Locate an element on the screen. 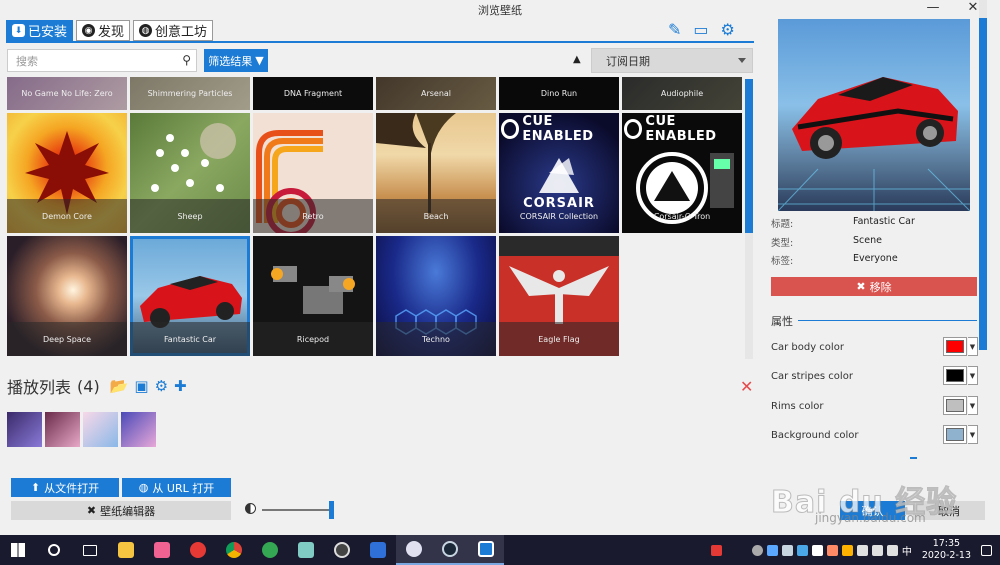  type-value: Scene is located at coordinates (867, 240).